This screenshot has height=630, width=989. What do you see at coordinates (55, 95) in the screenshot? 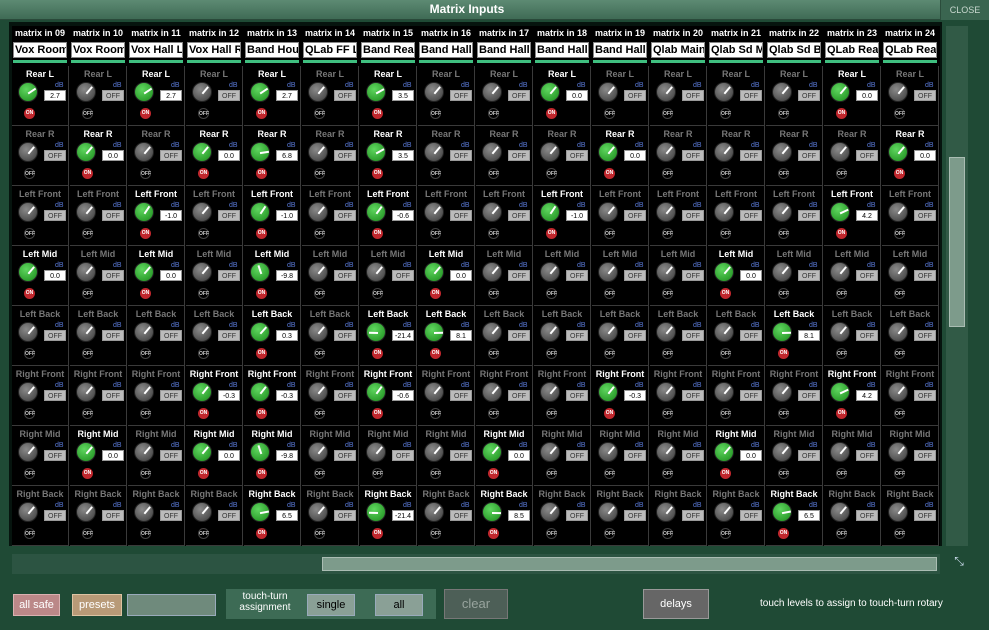
I see `level-value: 2.7` at bounding box center [55, 95].